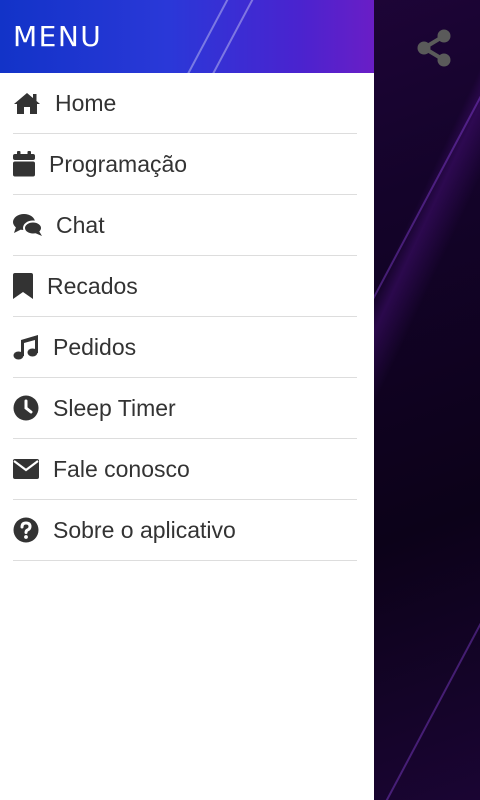 The image size is (480, 800). What do you see at coordinates (28, 469) in the screenshot?
I see `envelope-icon` at bounding box center [28, 469].